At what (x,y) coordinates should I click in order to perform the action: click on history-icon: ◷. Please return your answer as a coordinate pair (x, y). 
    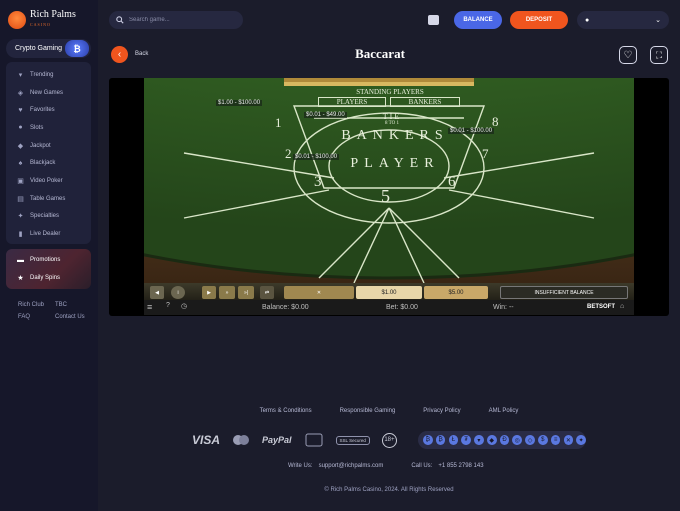
    Looking at the image, I should click on (184, 306).